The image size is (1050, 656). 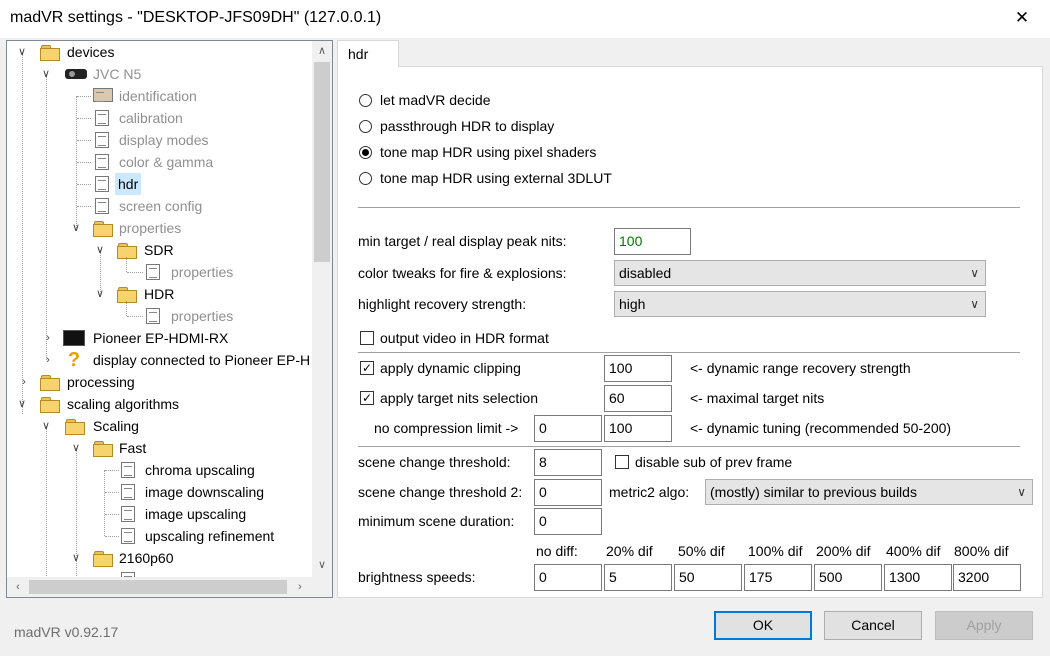 What do you see at coordinates (638, 398) in the screenshot?
I see `target-nits-input: 60` at bounding box center [638, 398].